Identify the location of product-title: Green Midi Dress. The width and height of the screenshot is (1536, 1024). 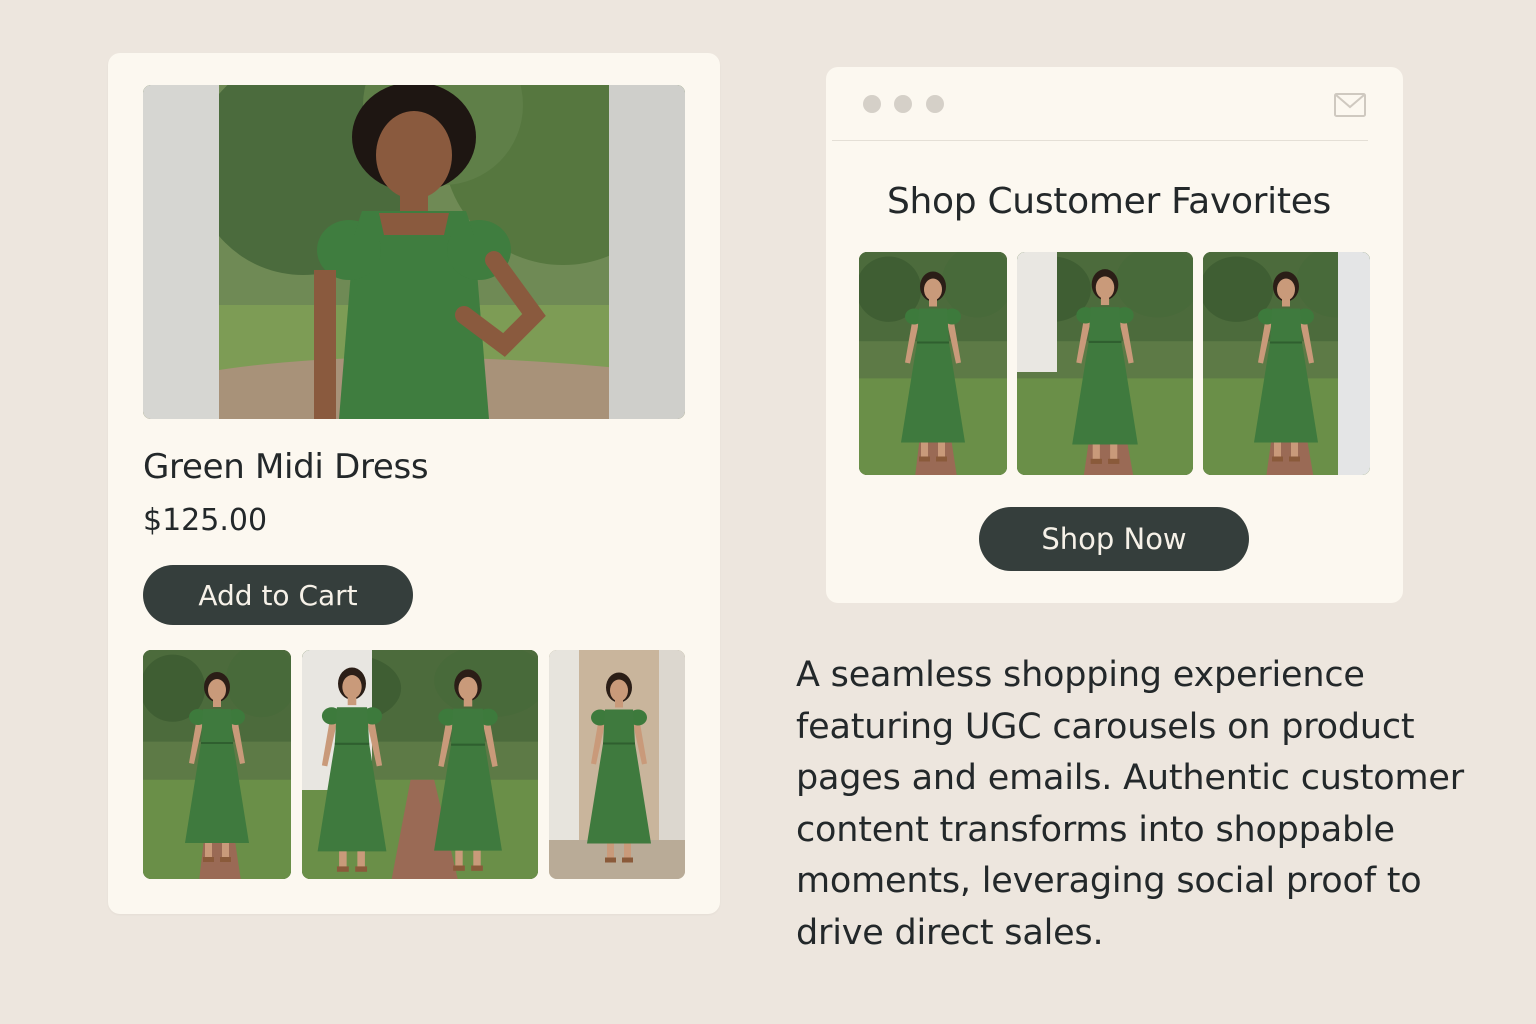
(286, 467).